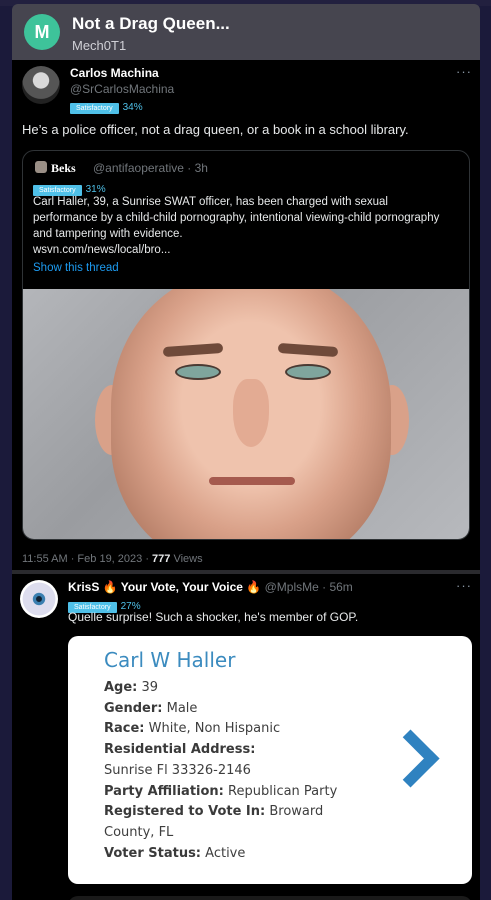 This screenshot has width=491, height=900. Describe the element at coordinates (153, 853) in the screenshot. I see `status-label: Voter Status:` at that location.